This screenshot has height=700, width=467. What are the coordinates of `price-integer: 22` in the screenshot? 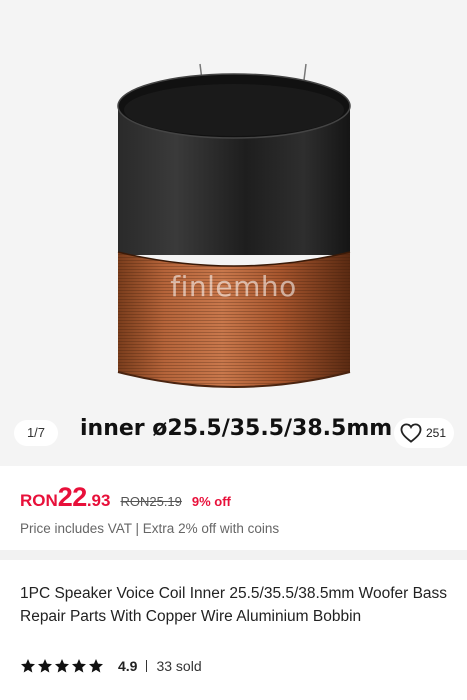 It's located at (72, 497).